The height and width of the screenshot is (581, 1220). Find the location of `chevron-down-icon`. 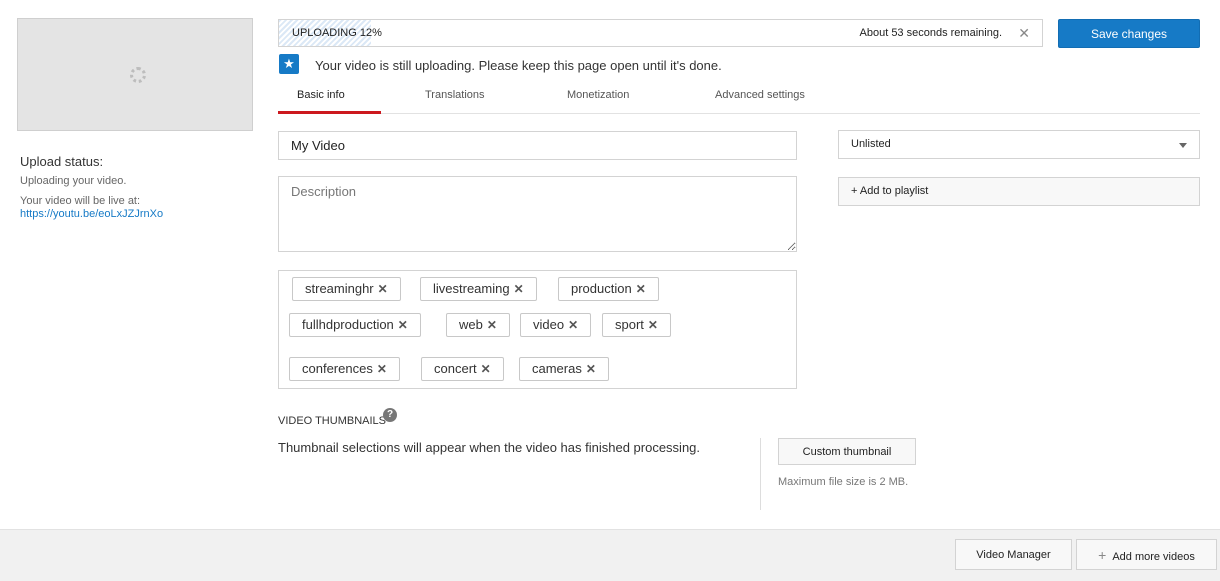

chevron-down-icon is located at coordinates (1183, 145).